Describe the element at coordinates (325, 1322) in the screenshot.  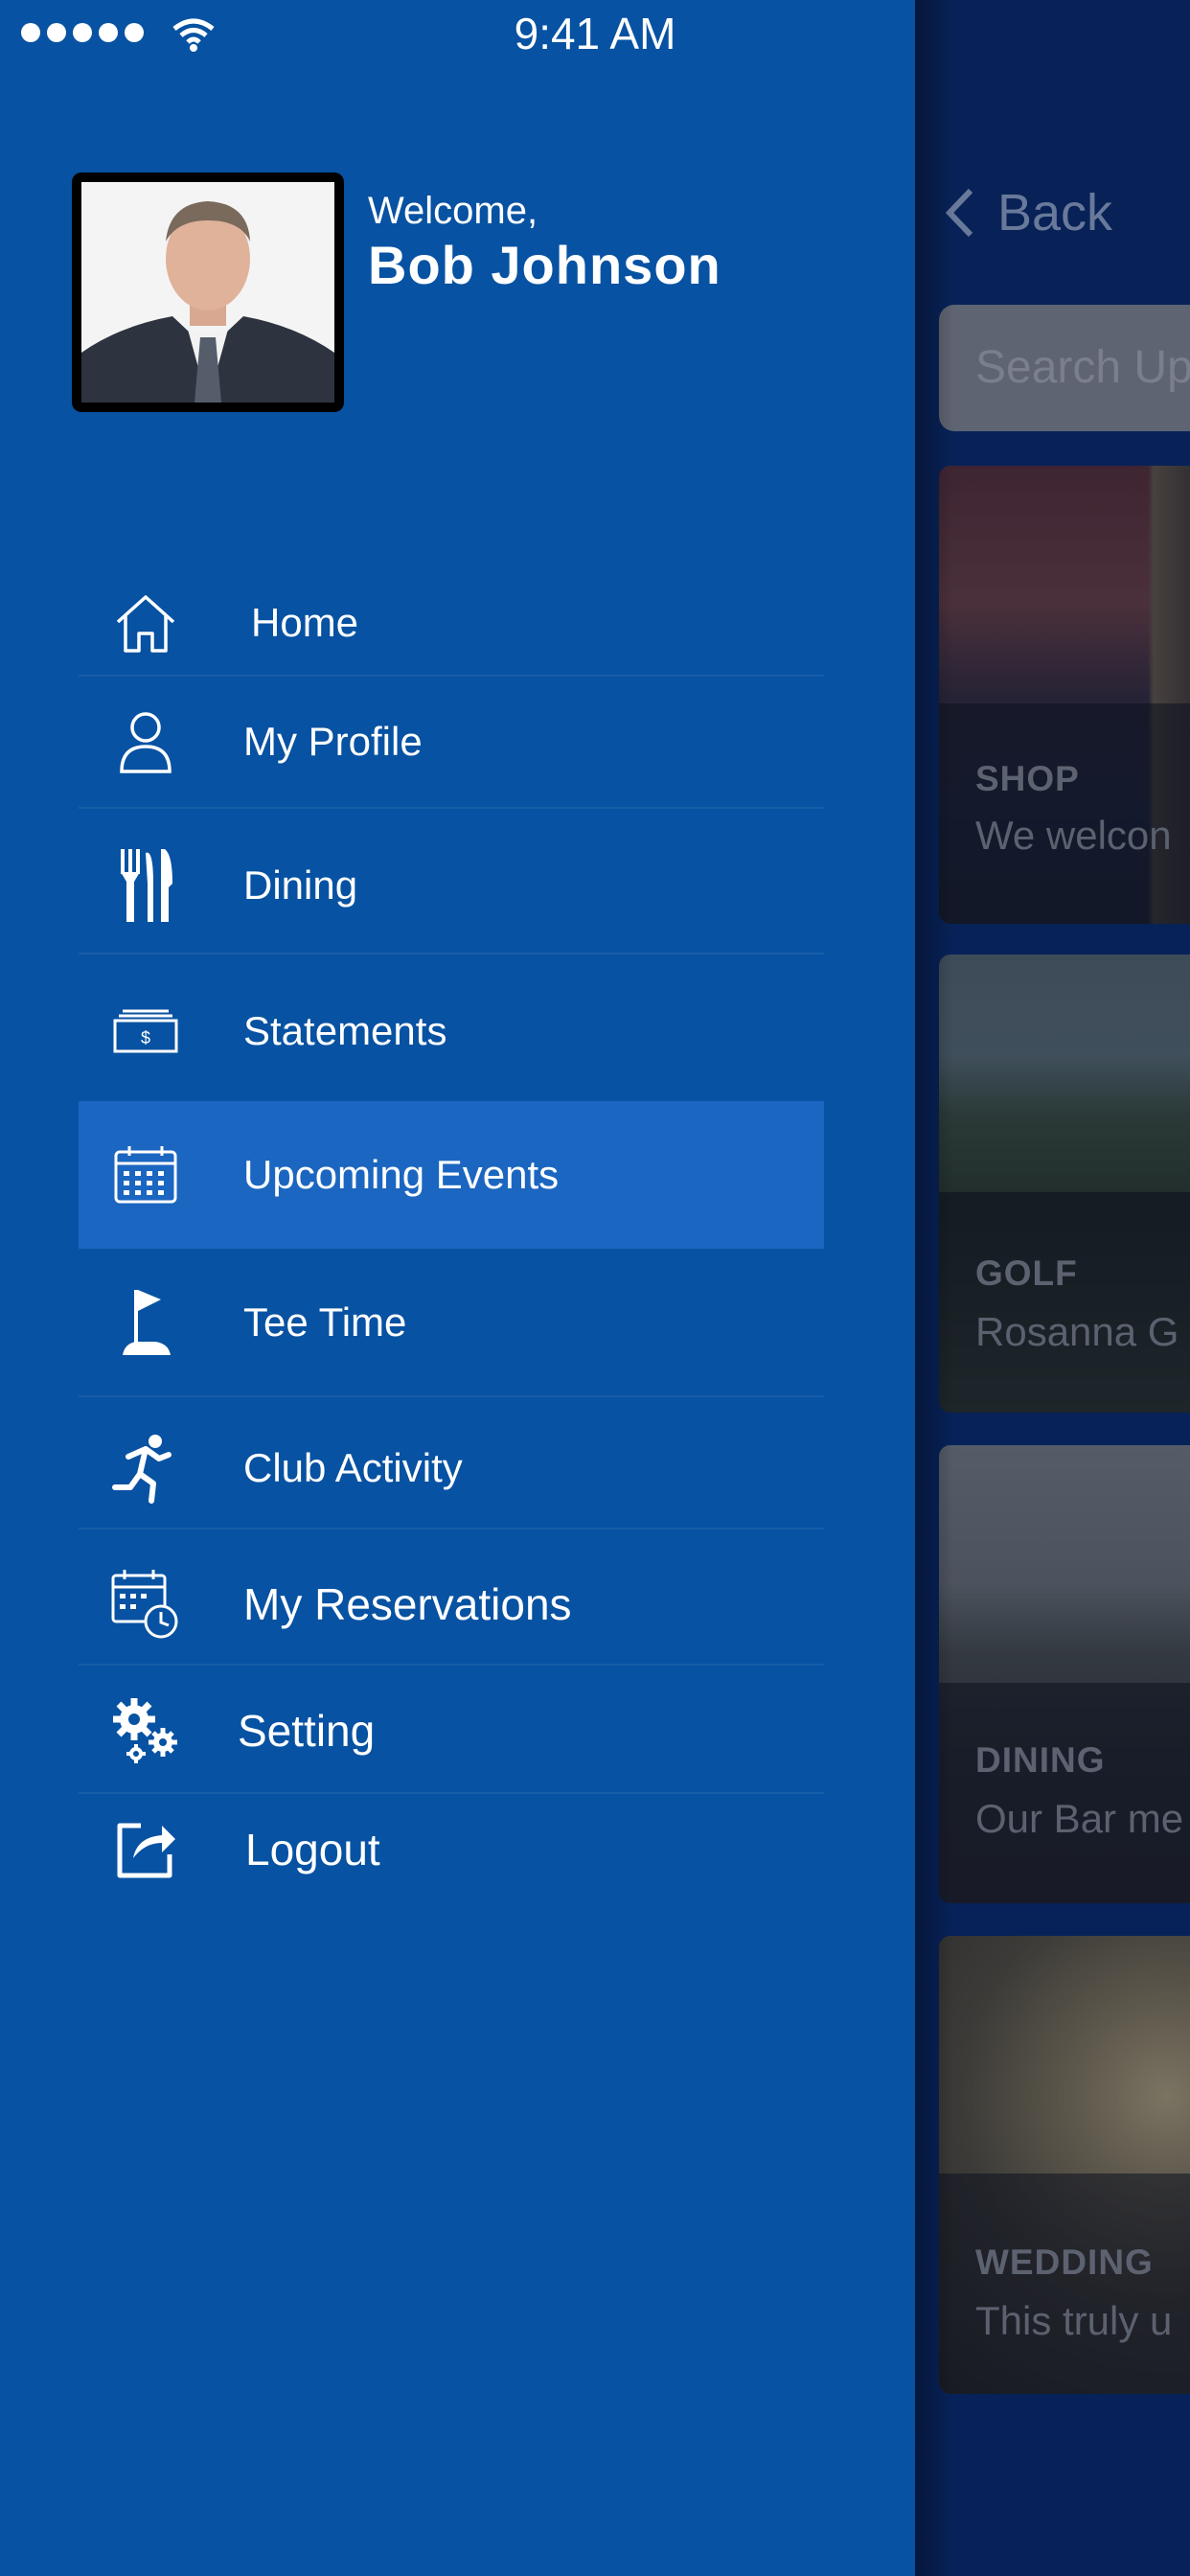
I see `menu-item-label: Tee Time` at that location.